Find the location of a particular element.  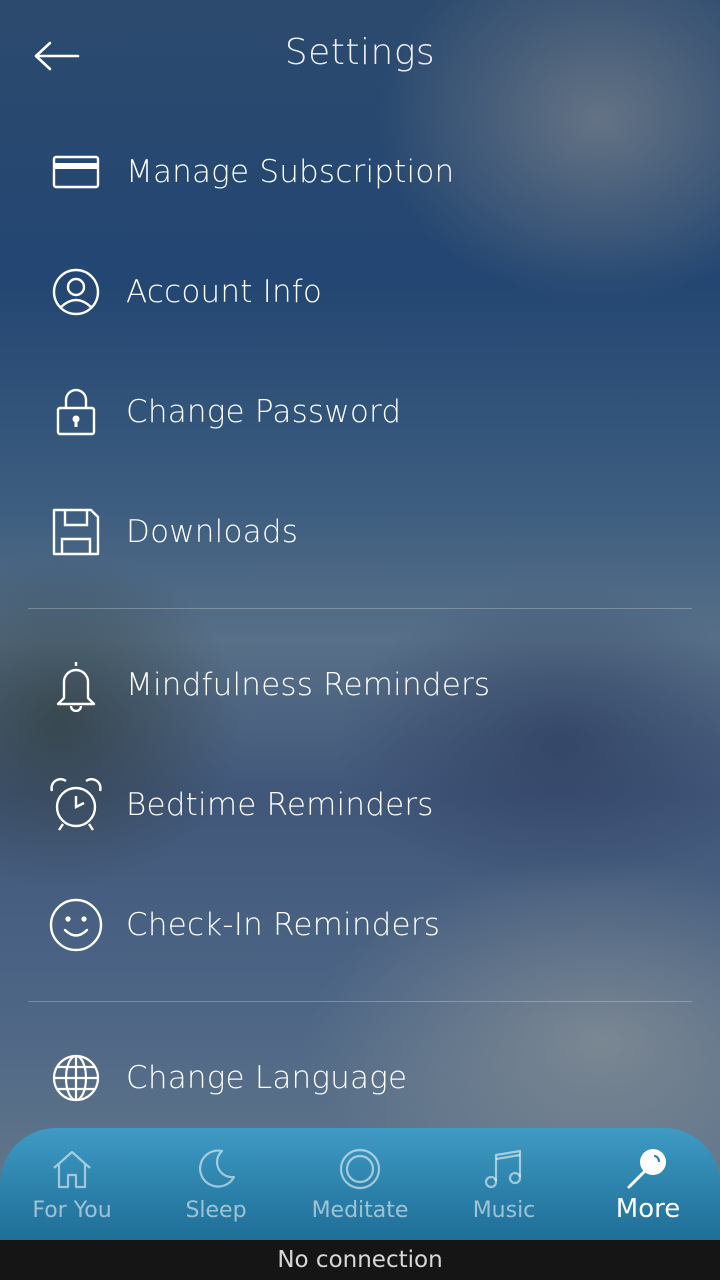

tab-for-you: For You is located at coordinates (72, 1184).